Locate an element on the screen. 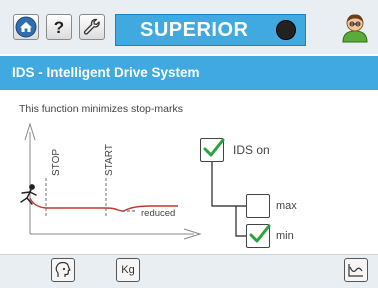  min-label: min is located at coordinates (285, 236).